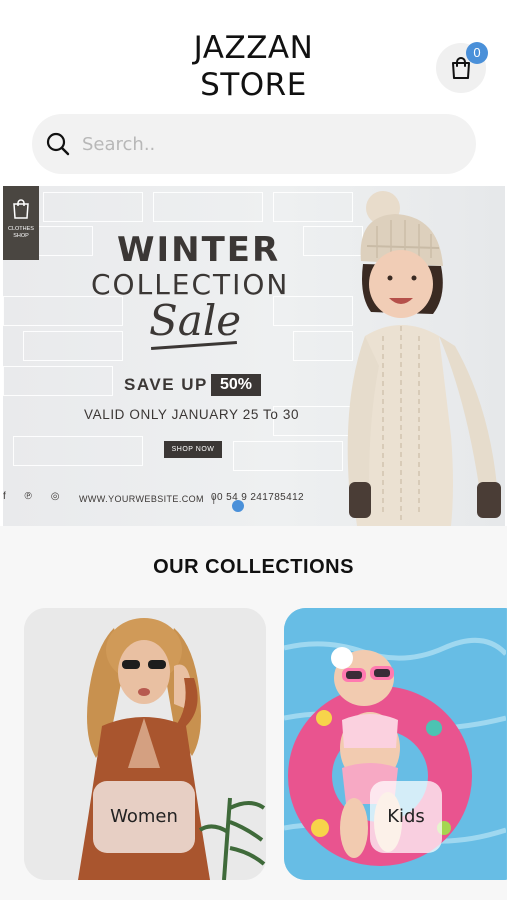 The image size is (507, 900). Describe the element at coordinates (257, 144) in the screenshot. I see `search-input` at that location.